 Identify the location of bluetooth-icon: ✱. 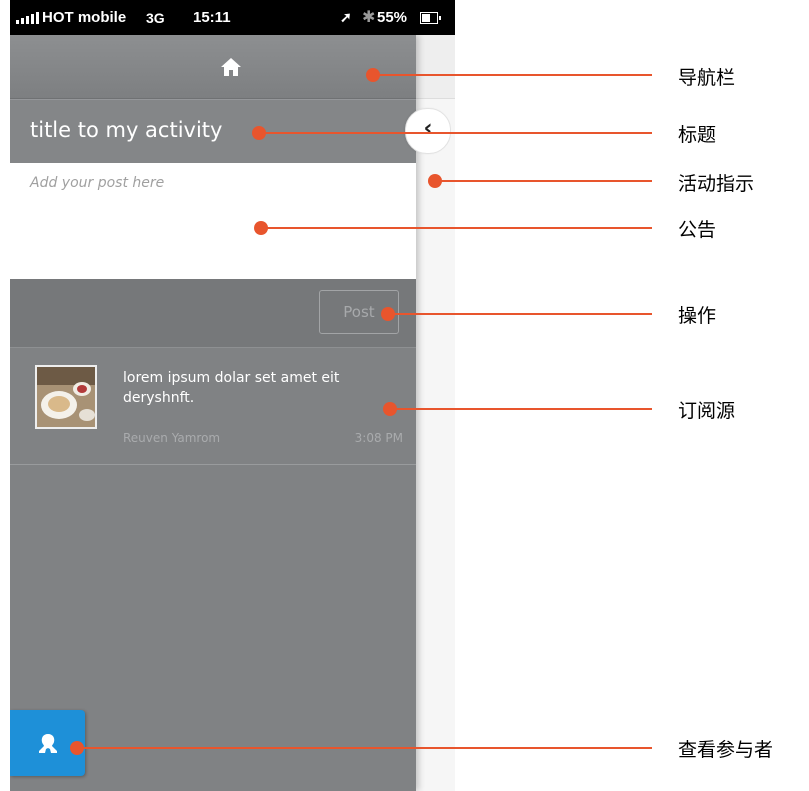
(369, 17).